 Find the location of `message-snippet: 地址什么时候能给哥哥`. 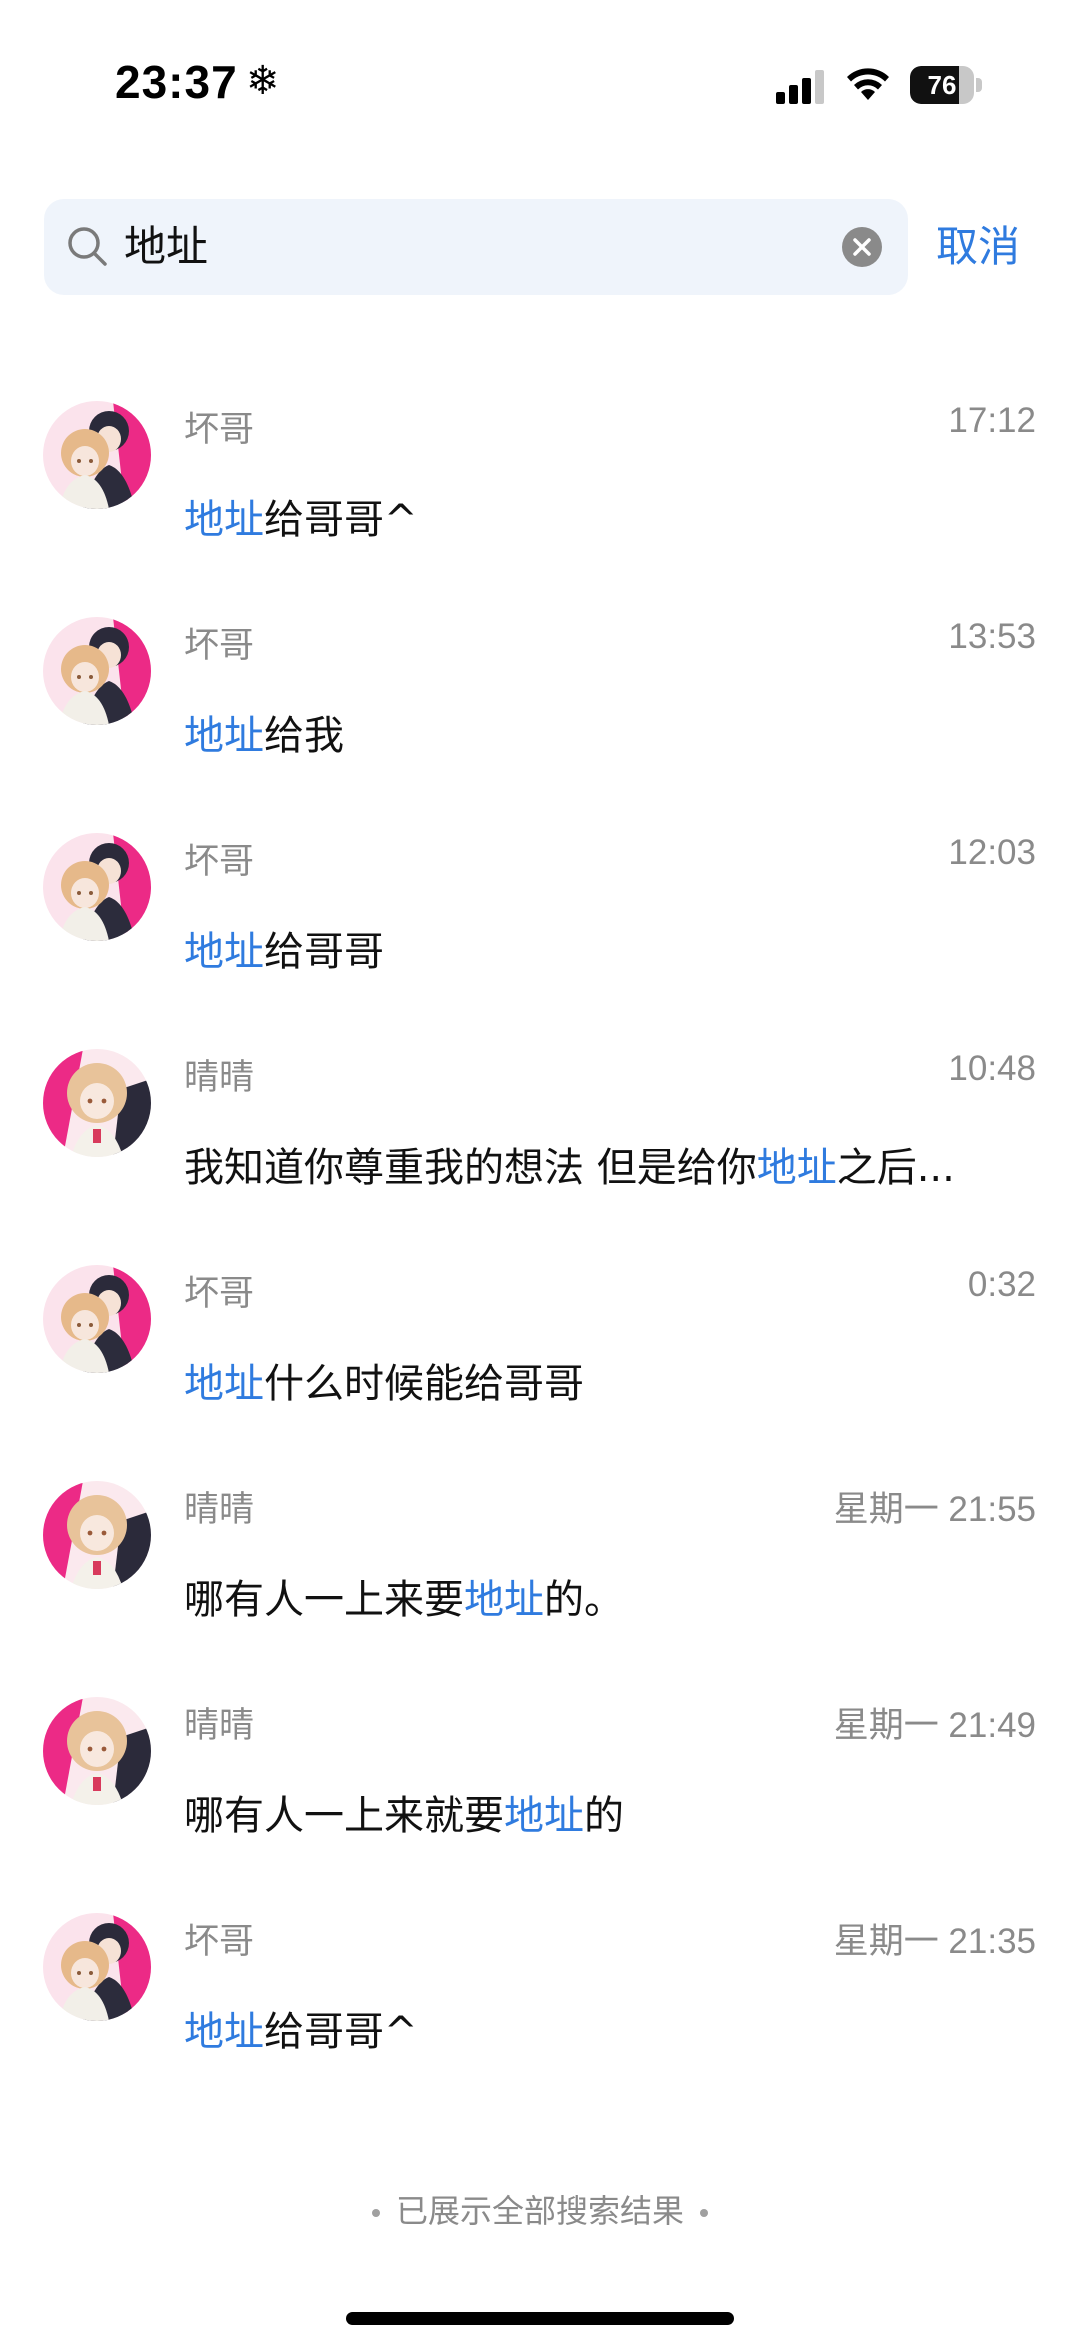

message-snippet: 地址什么时候能给哥哥 is located at coordinates (599, 1380).